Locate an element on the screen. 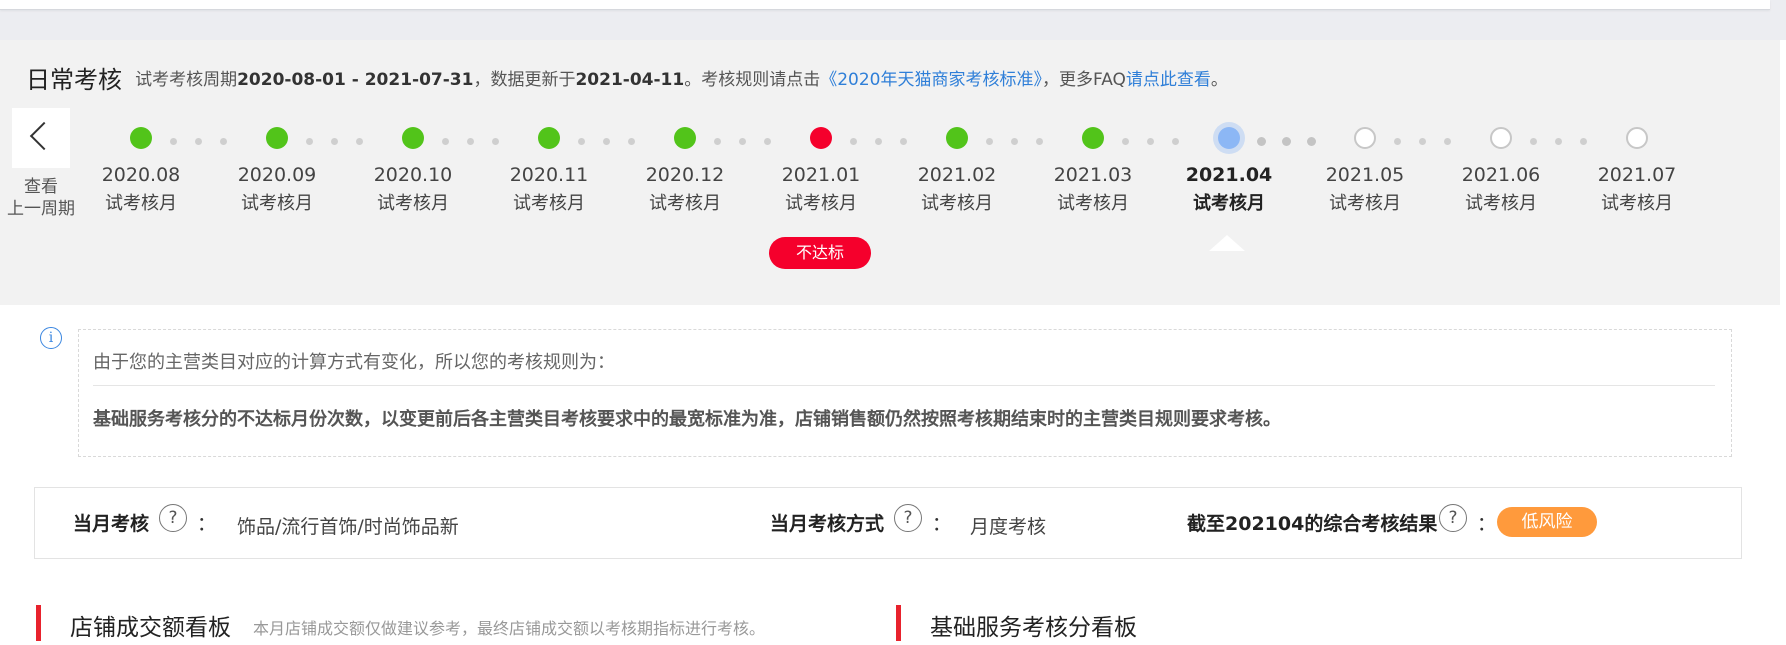 The image size is (1786, 645). assessment-method-label: 当月考核方式 is located at coordinates (827, 524).